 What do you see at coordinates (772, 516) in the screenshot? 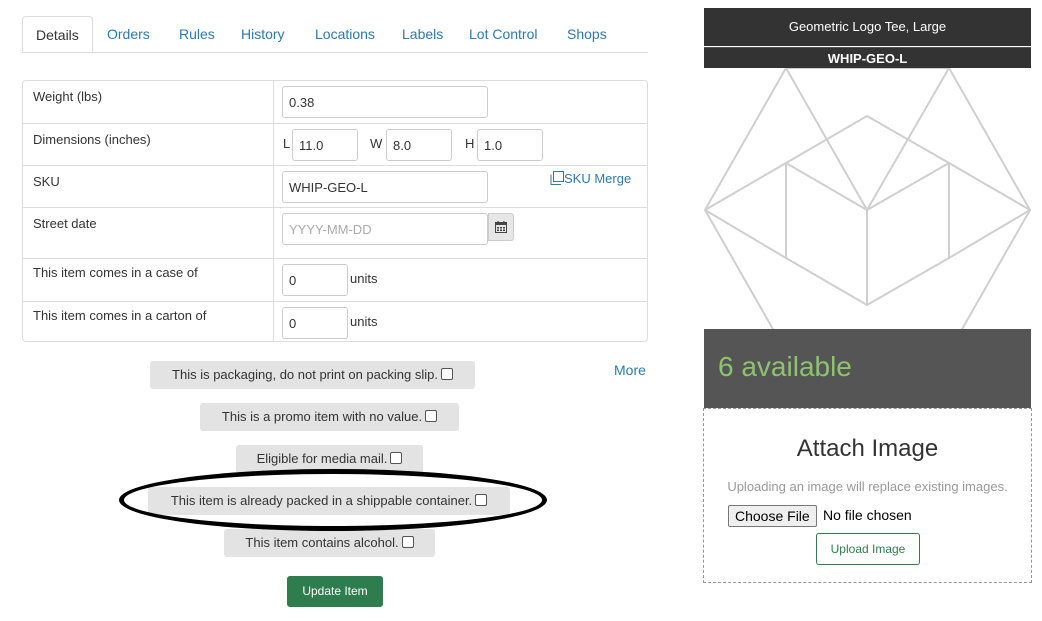
I see `choose-file-button: Choose File` at bounding box center [772, 516].